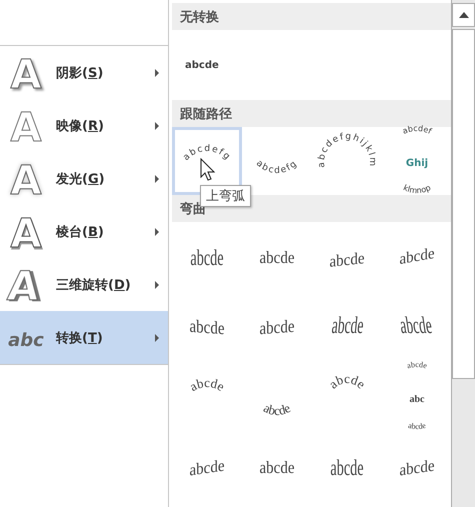 The width and height of the screenshot is (475, 507). I want to click on effect-letter-icon: abc, so click(26, 340).